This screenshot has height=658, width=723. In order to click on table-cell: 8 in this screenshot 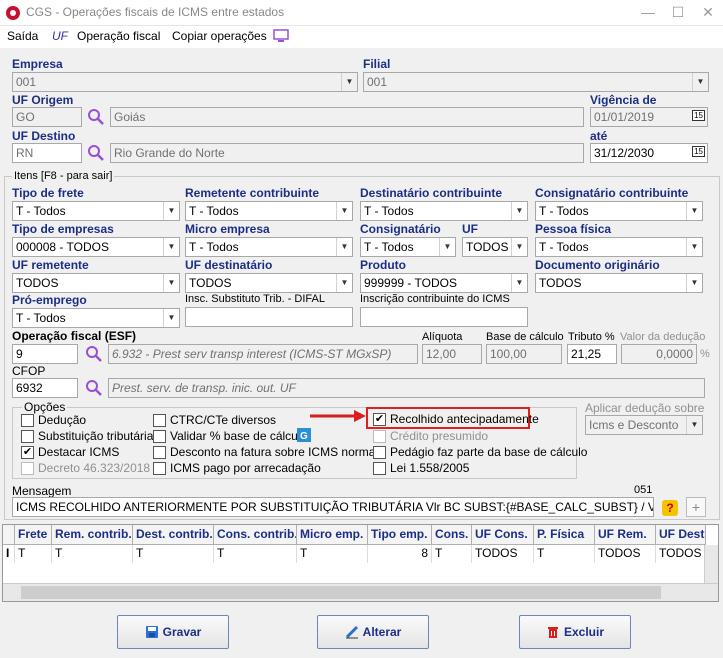, I will do `click(400, 554)`.